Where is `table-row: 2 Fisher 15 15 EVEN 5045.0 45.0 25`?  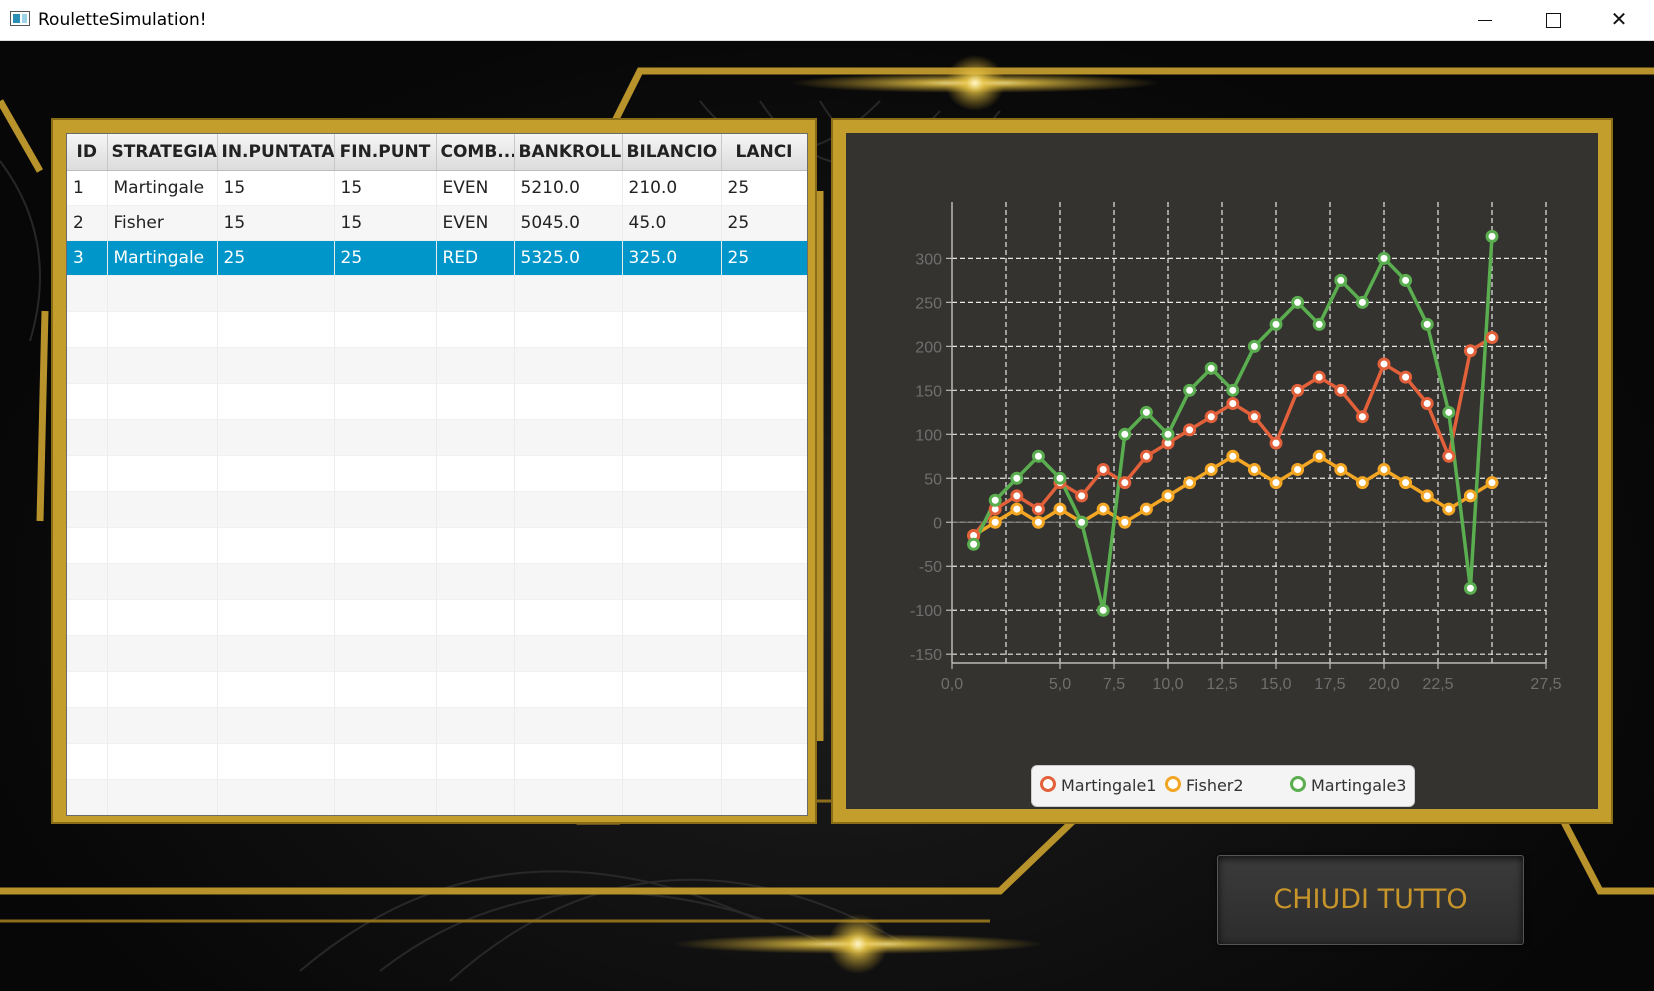 table-row: 2 Fisher 15 15 EVEN 5045.0 45.0 25 is located at coordinates (437, 223).